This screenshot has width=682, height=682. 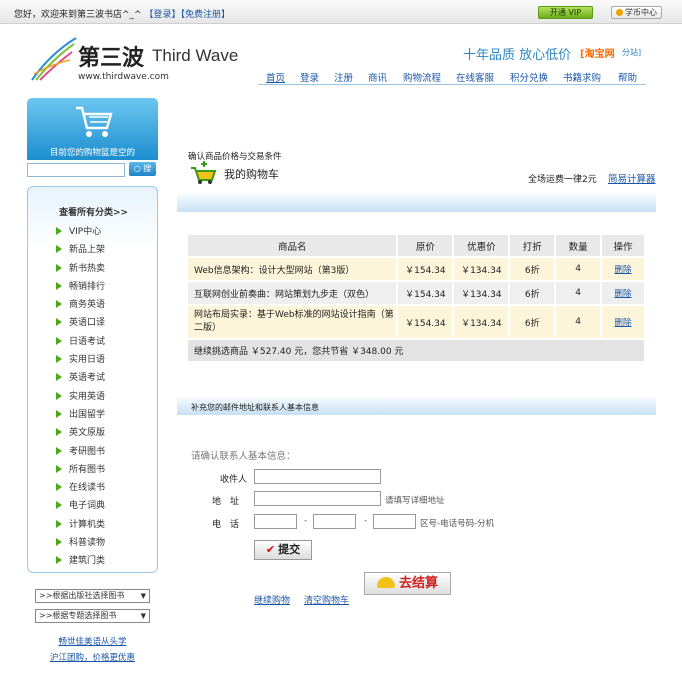 I want to click on recipient-input, so click(x=317, y=476).